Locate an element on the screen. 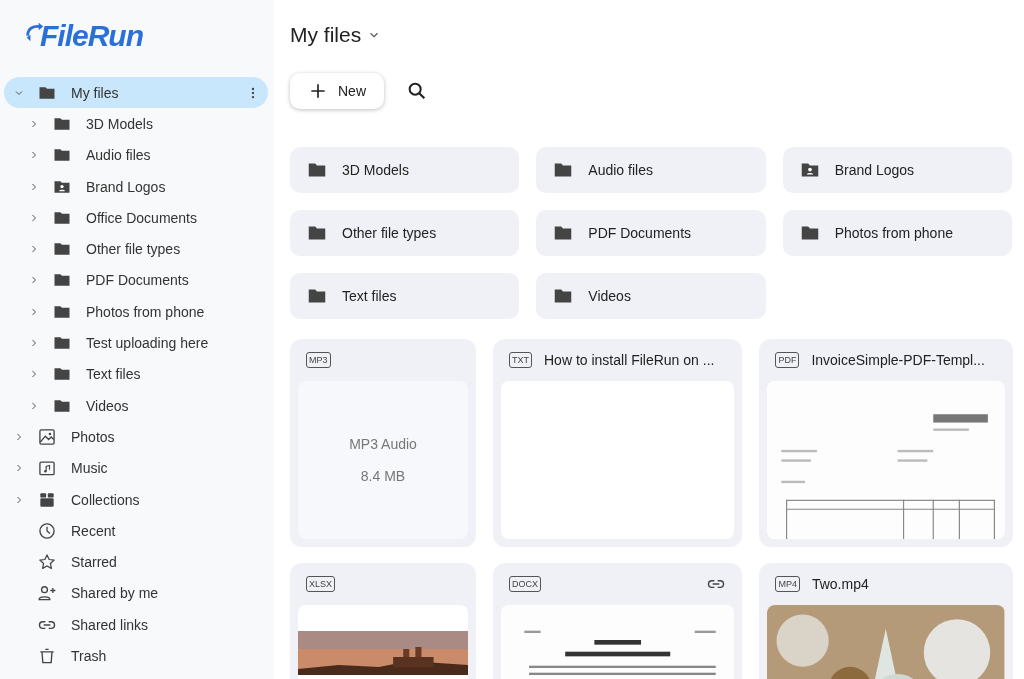 The height and width of the screenshot is (679, 1024). plus-icon is located at coordinates (318, 91).